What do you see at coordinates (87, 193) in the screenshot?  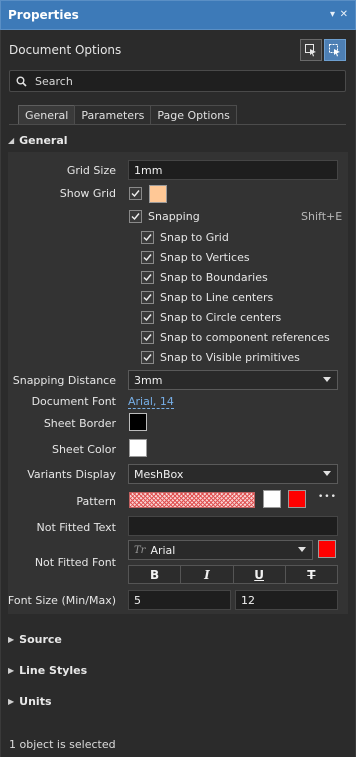 I see `show-grid-label: Show Grid` at bounding box center [87, 193].